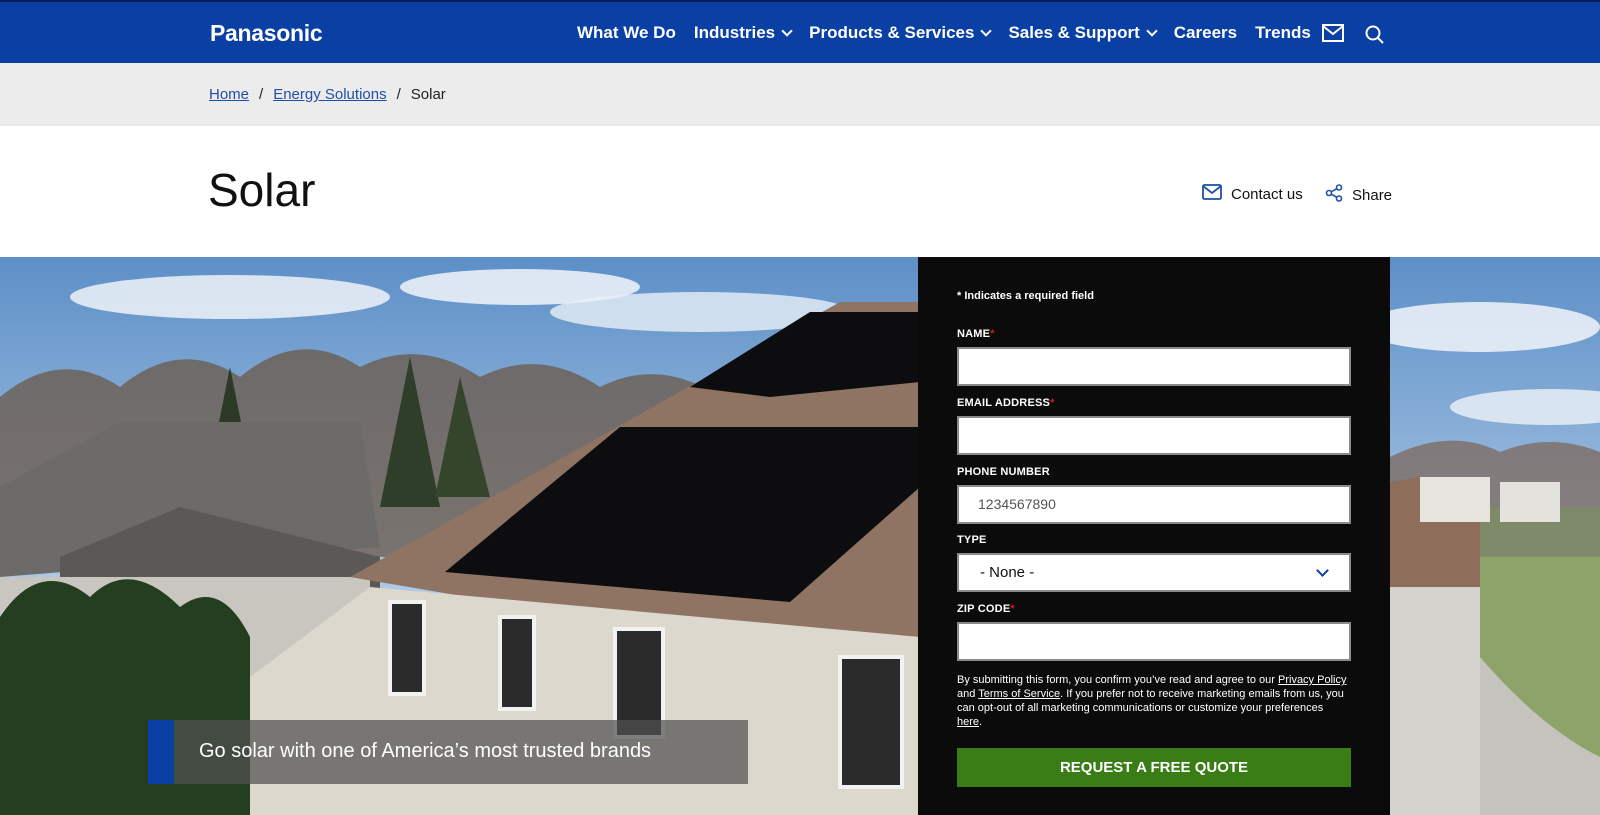 This screenshot has height=815, width=1600. Describe the element at coordinates (800, 94) in the screenshot. I see `breadcrumb-bar: Home / Energy Solutions / Solar` at that location.